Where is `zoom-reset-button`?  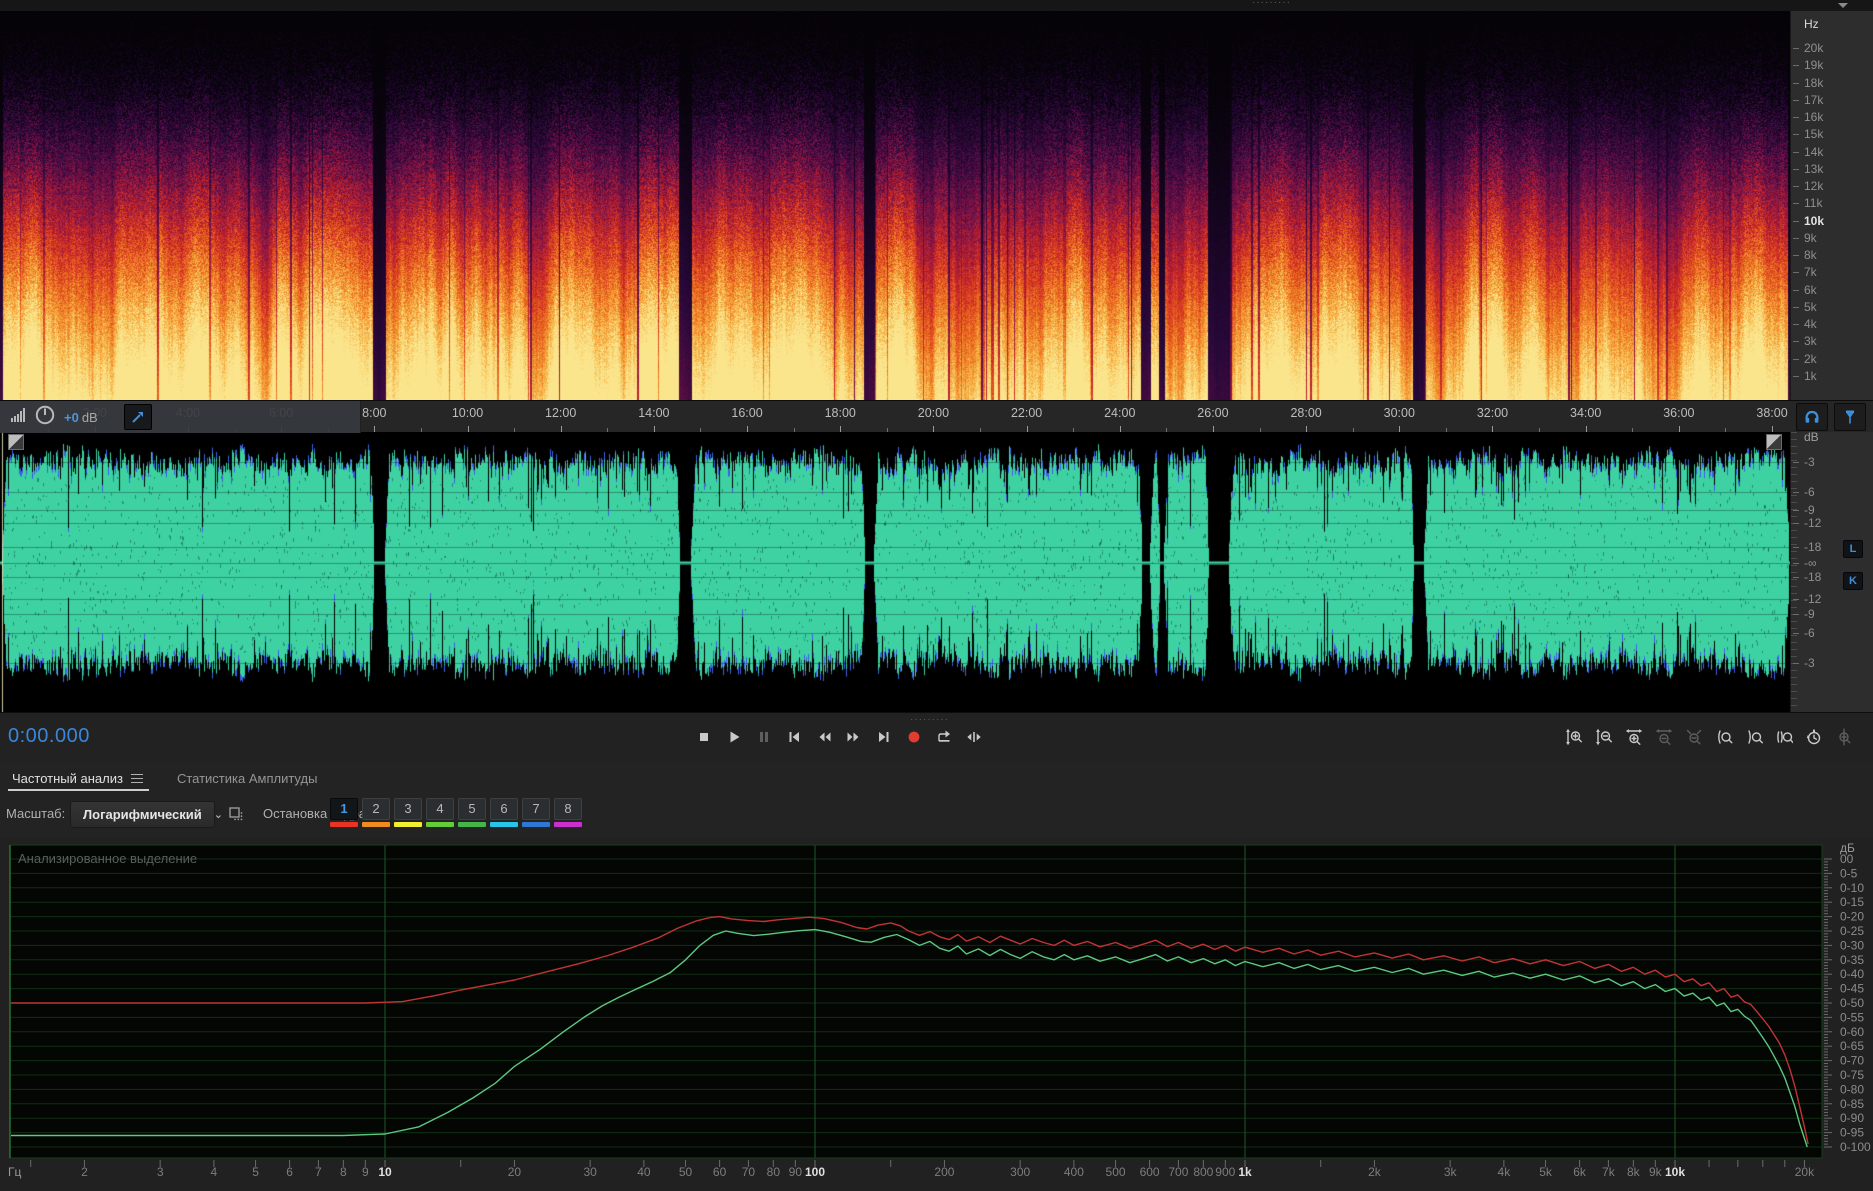
zoom-reset-button is located at coordinates (1694, 737).